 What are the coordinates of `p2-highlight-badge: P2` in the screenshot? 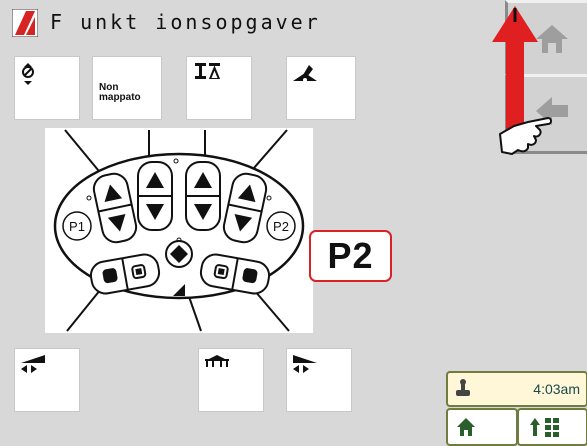 It's located at (350, 256).